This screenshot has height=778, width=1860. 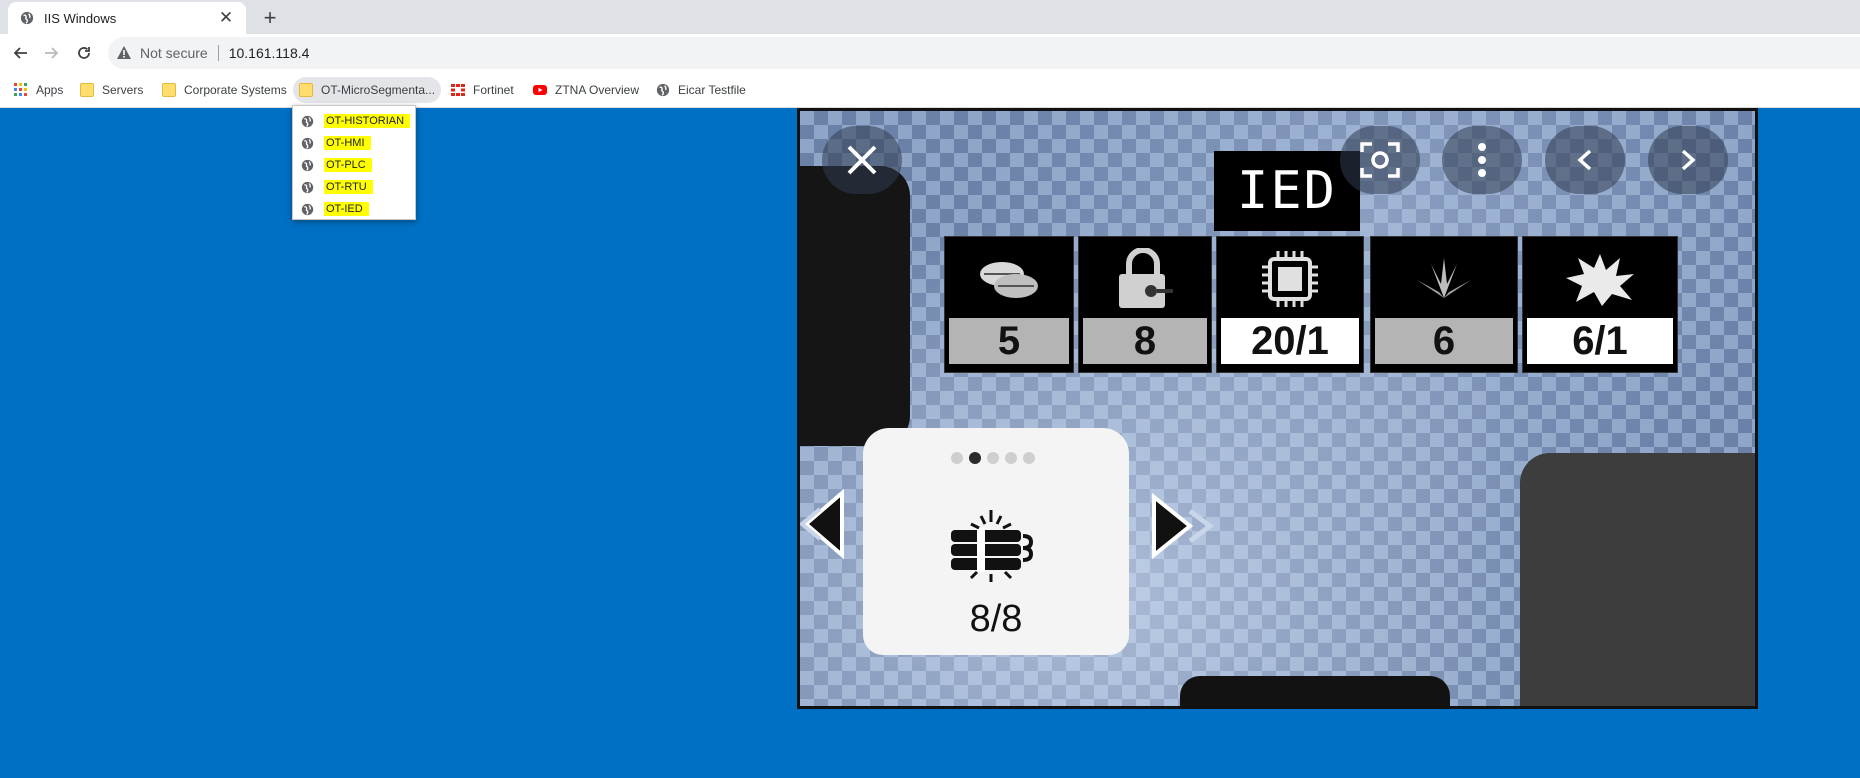 What do you see at coordinates (992, 546) in the screenshot?
I see `dynamite-icon` at bounding box center [992, 546].